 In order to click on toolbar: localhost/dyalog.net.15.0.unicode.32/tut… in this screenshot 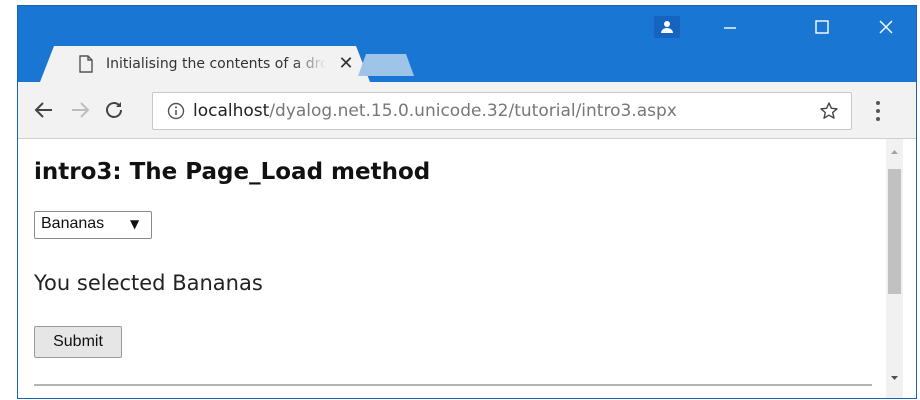, I will do `click(467, 110)`.